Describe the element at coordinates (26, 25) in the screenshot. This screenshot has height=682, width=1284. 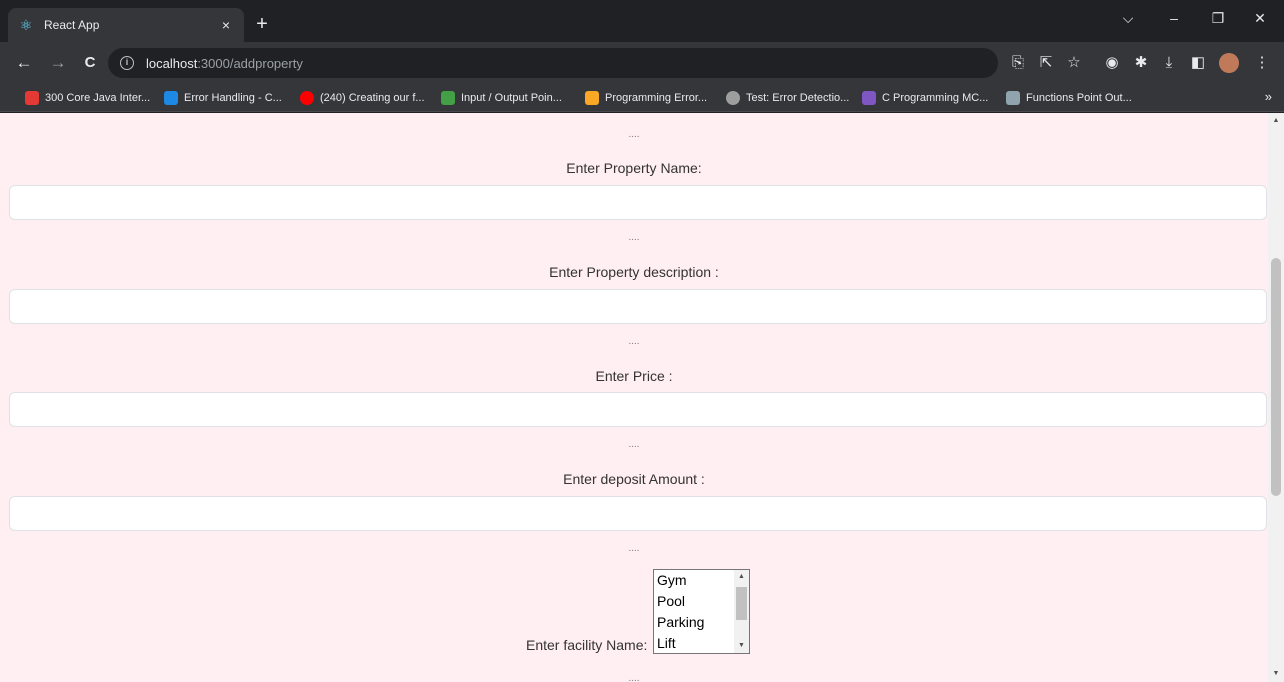
I see `react-icon: ⚛` at that location.